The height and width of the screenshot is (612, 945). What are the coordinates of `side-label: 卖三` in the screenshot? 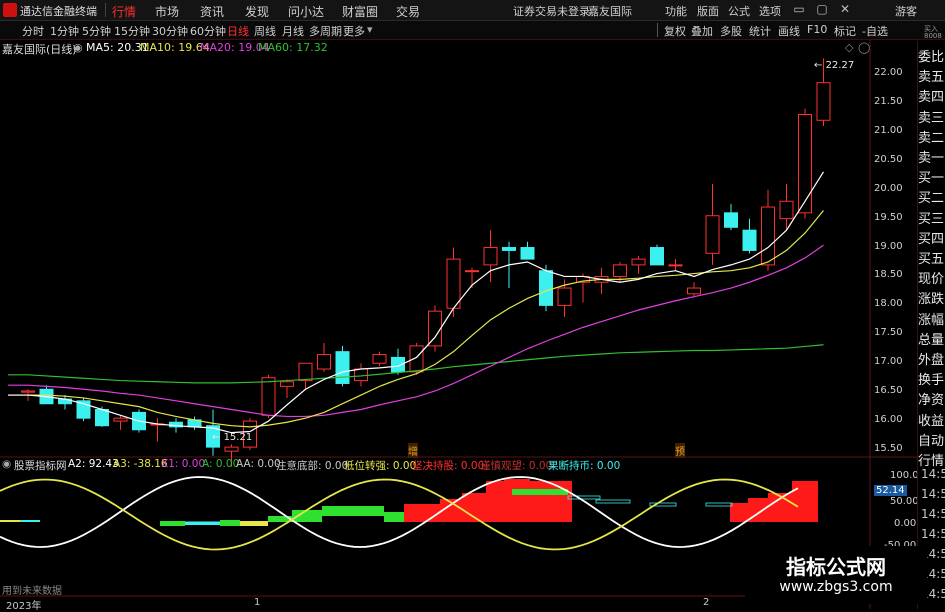 It's located at (931, 116).